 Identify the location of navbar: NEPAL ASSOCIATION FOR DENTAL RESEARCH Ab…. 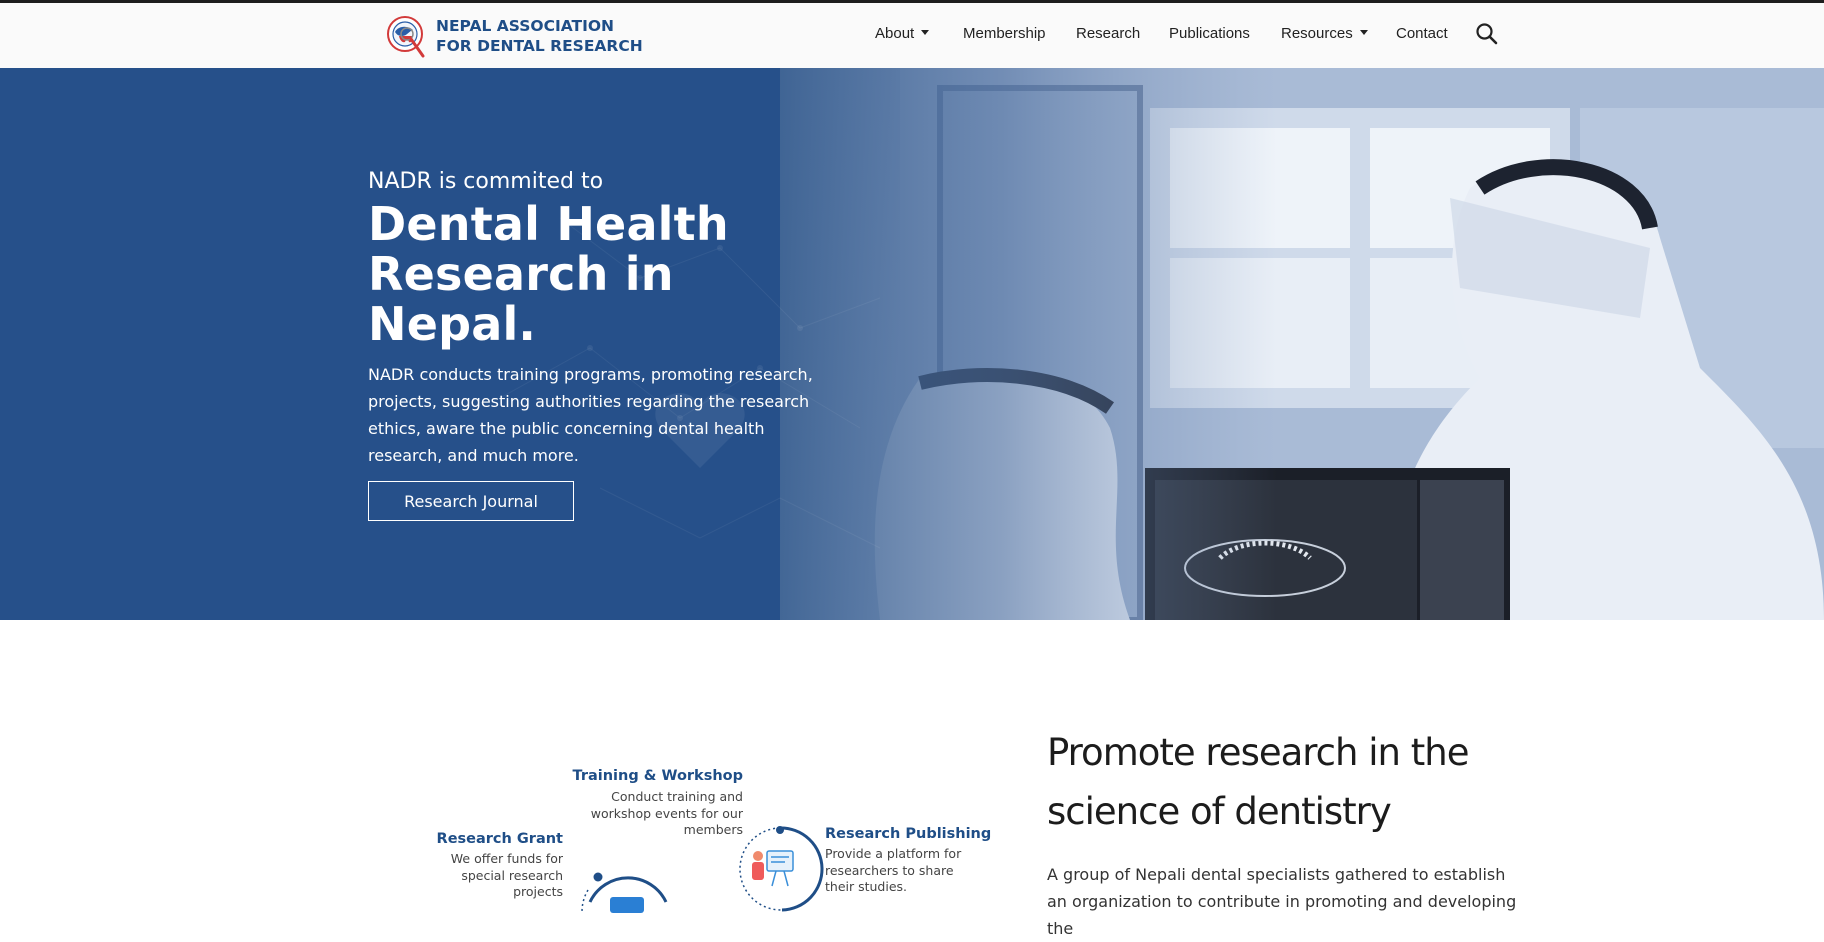
(912, 36).